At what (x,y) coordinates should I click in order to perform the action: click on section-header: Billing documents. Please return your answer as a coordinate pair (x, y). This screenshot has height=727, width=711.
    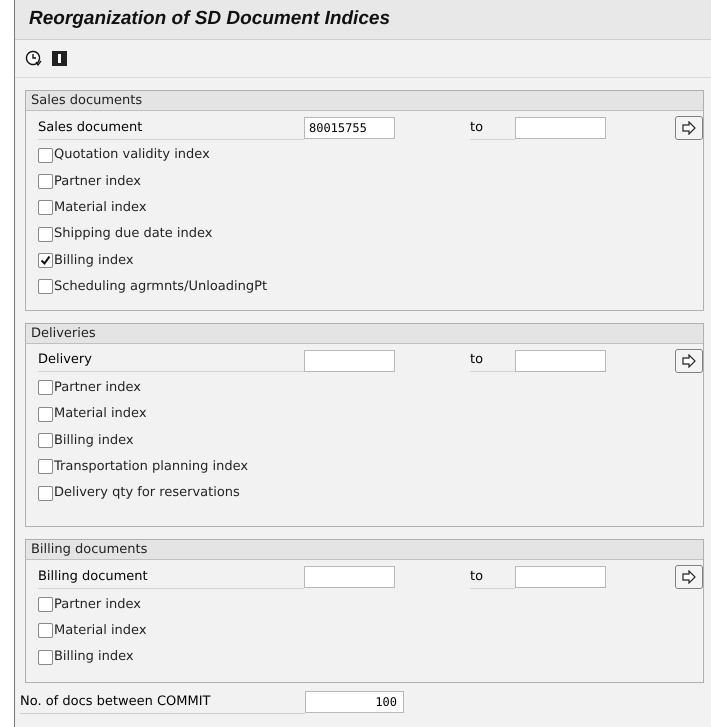
    Looking at the image, I should click on (364, 550).